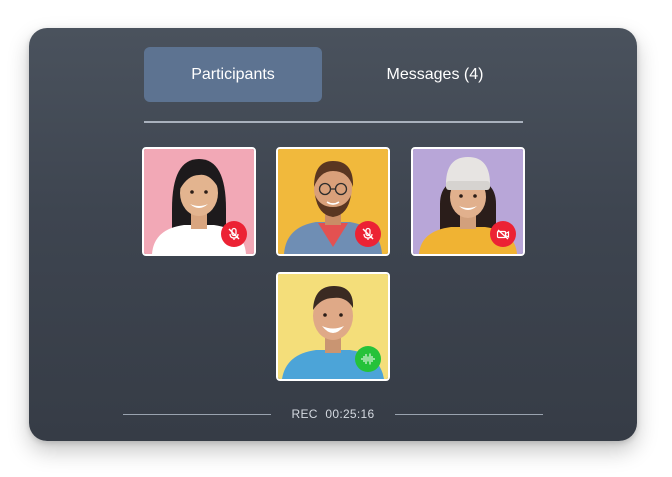 This screenshot has height=477, width=672. I want to click on tab-messages-label: Messages (4), so click(435, 74).